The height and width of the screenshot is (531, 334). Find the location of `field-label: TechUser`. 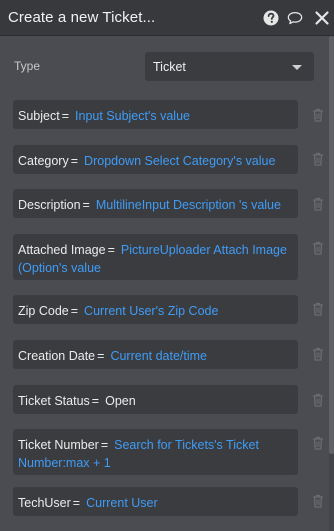

field-label: TechUser is located at coordinates (44, 503).